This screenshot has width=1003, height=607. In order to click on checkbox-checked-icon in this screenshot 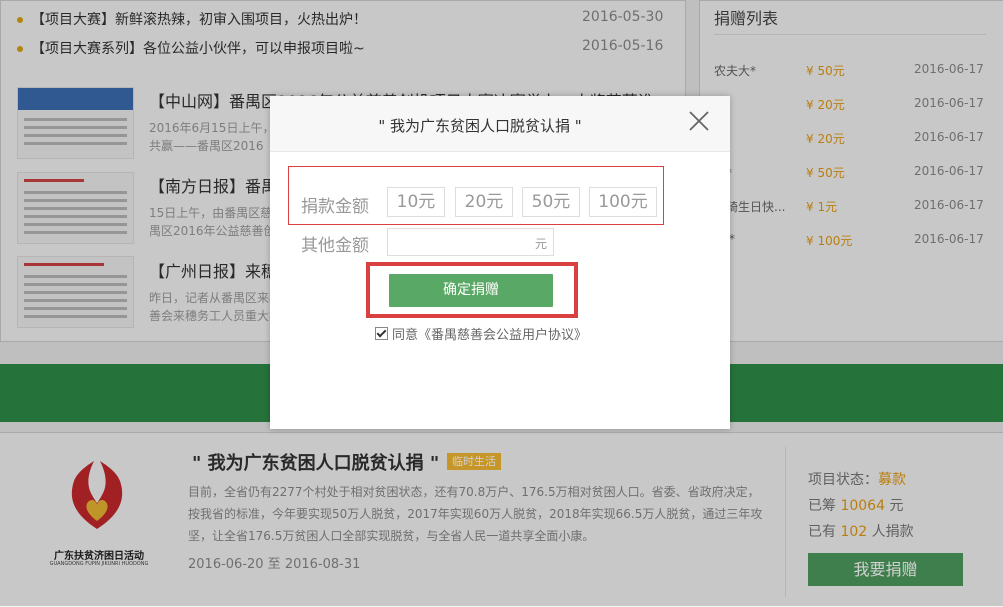, I will do `click(381, 333)`.